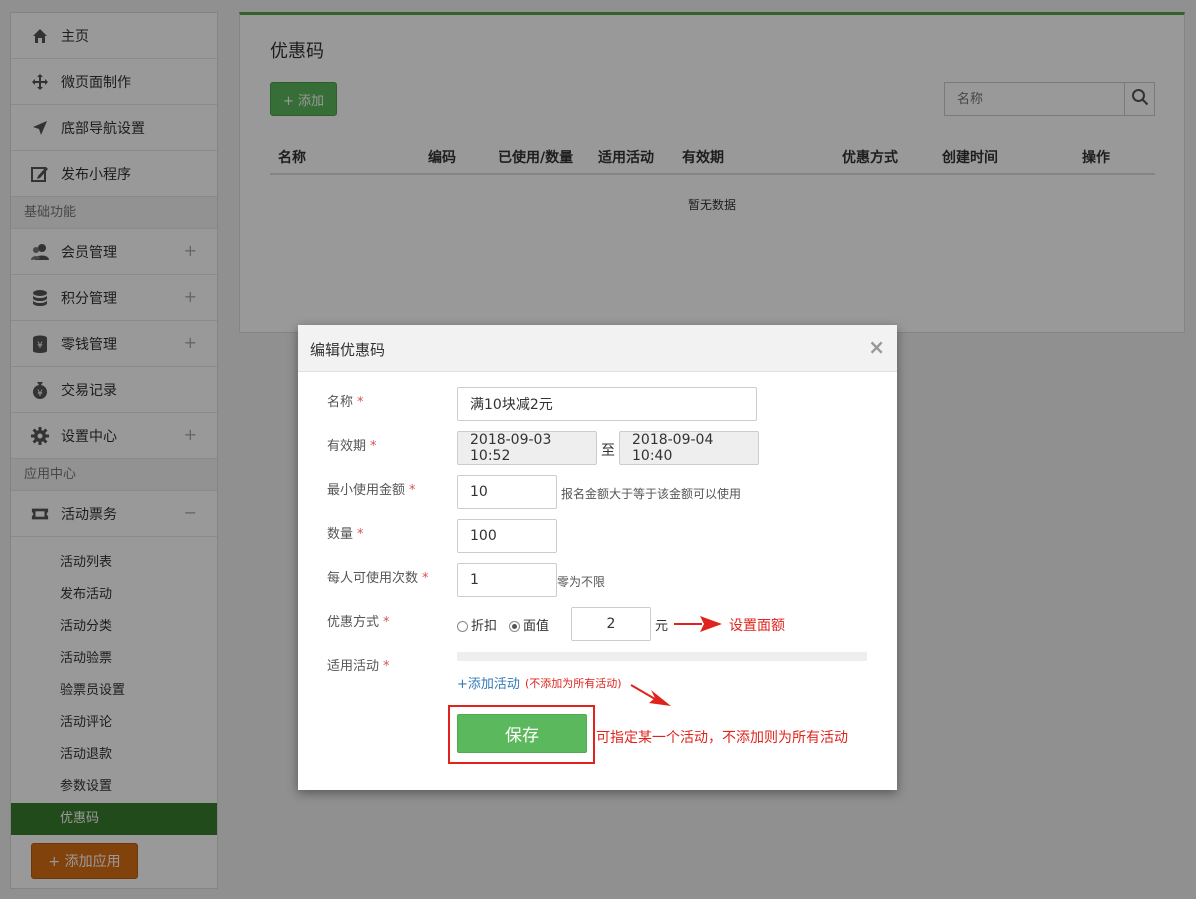  What do you see at coordinates (488, 682) in the screenshot?
I see `add-activity-link: +添加活动` at bounding box center [488, 682].